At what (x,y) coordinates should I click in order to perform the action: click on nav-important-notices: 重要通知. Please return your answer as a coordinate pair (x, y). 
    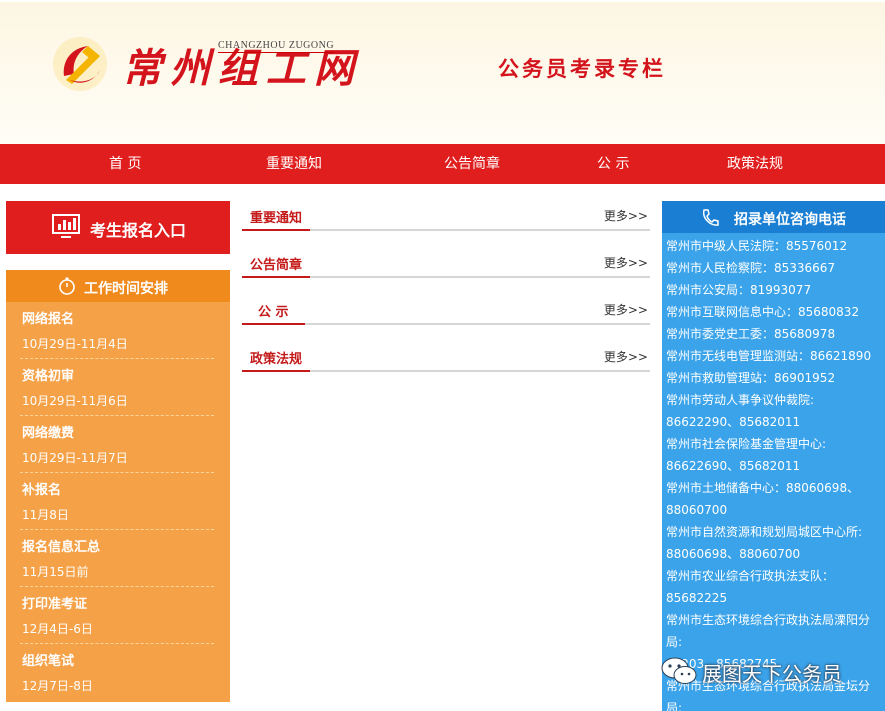
    Looking at the image, I should click on (294, 164).